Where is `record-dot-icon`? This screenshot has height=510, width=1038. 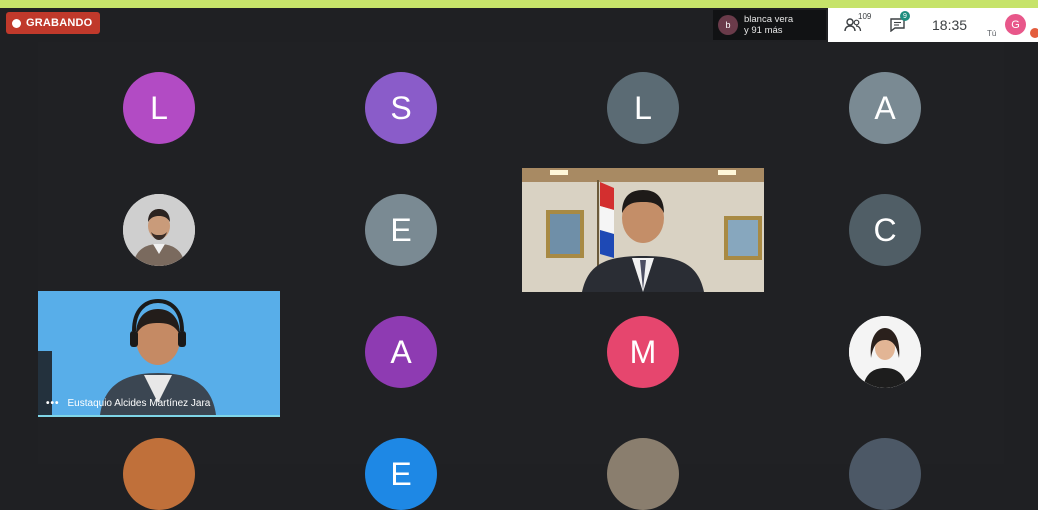 record-dot-icon is located at coordinates (16, 23).